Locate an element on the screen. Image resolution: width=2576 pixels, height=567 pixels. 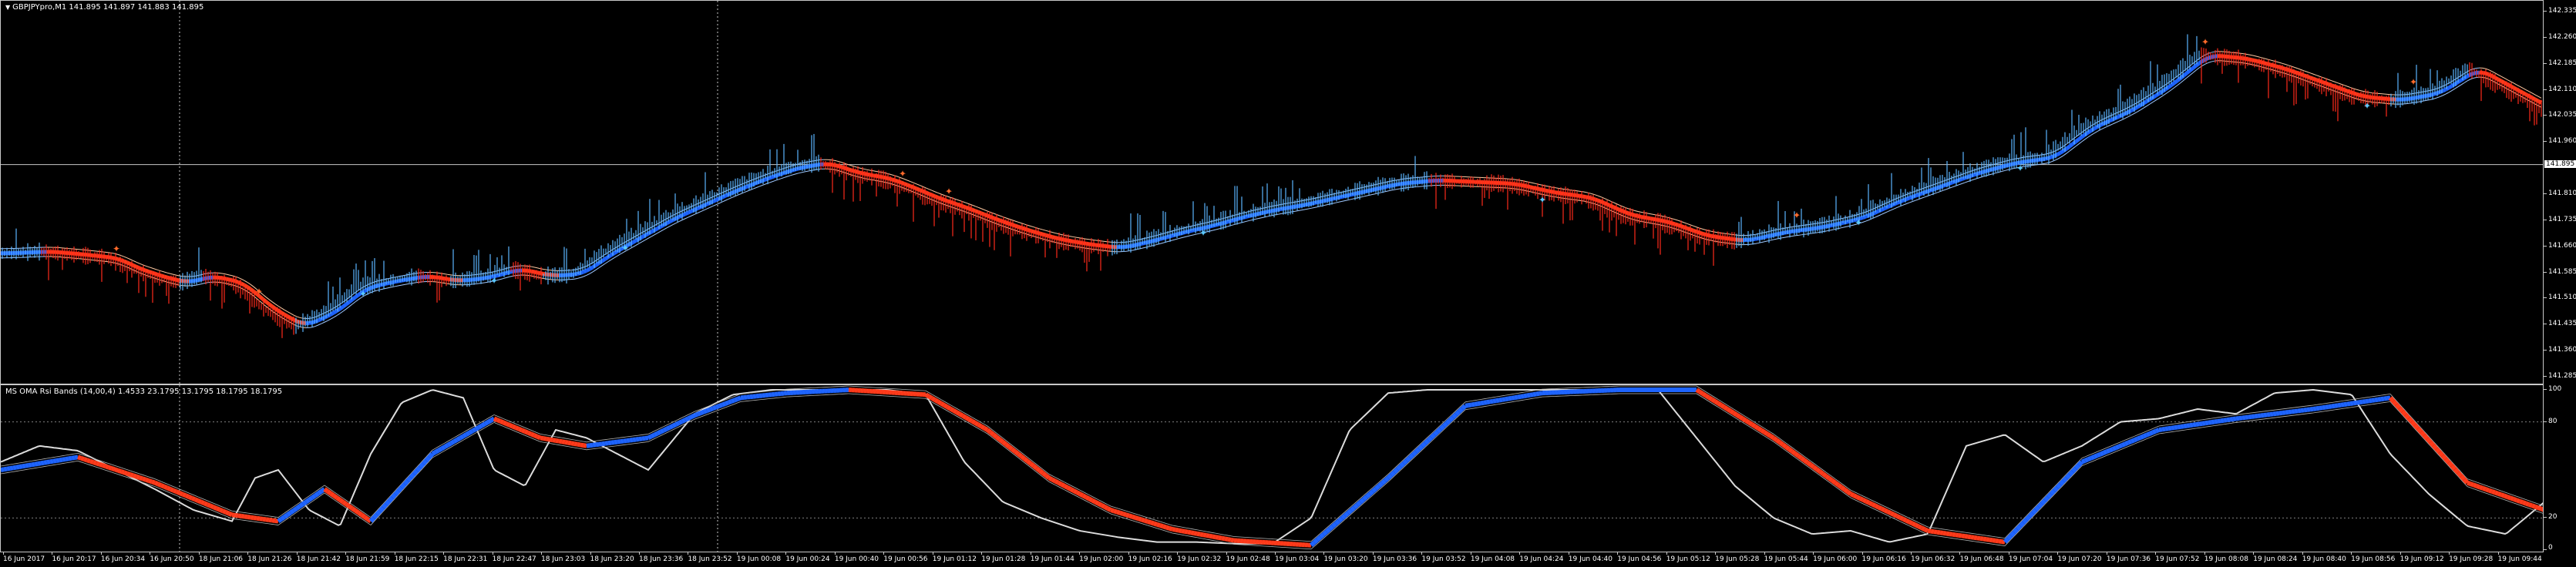
collapse-arrow-icon: ▼ is located at coordinates (7, 7).